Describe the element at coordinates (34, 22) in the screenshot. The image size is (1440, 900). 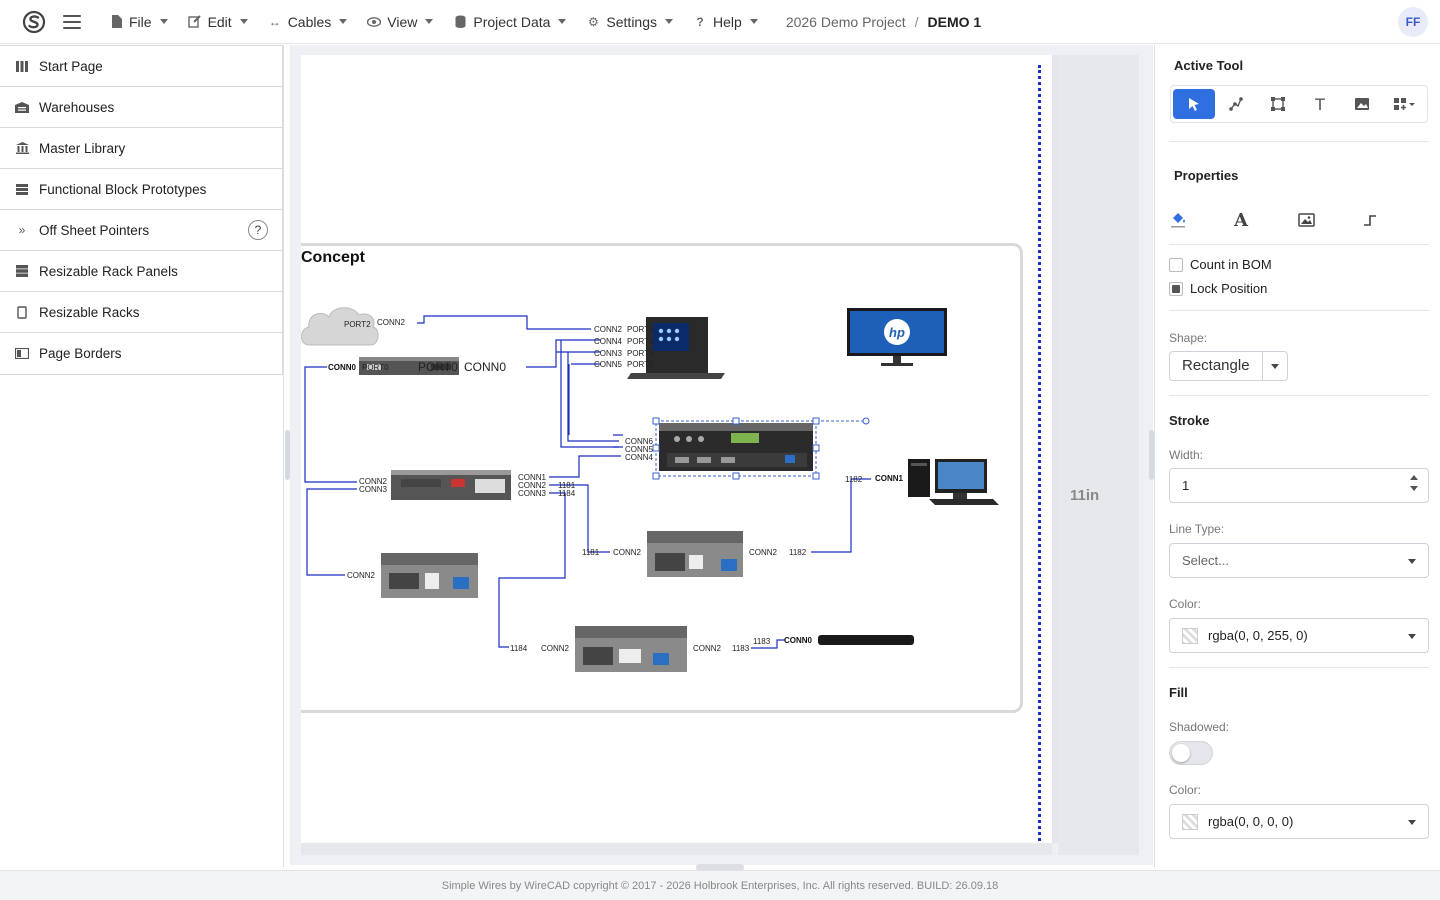
I see `app-logo` at that location.